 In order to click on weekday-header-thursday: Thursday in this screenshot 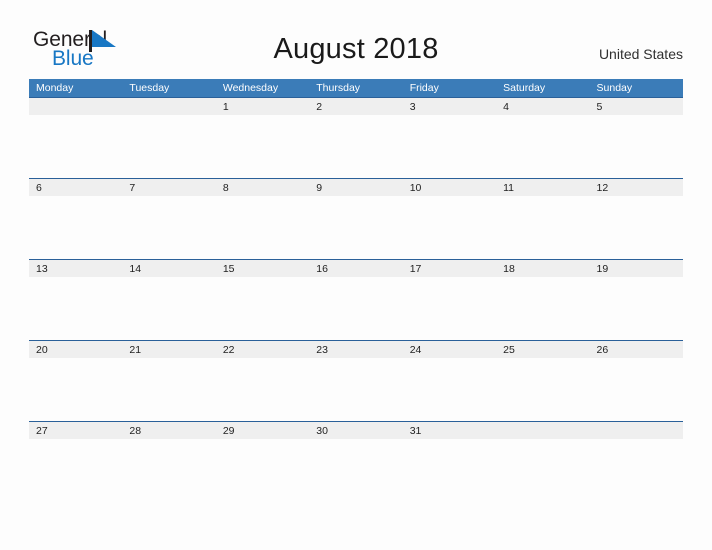, I will do `click(338, 88)`.